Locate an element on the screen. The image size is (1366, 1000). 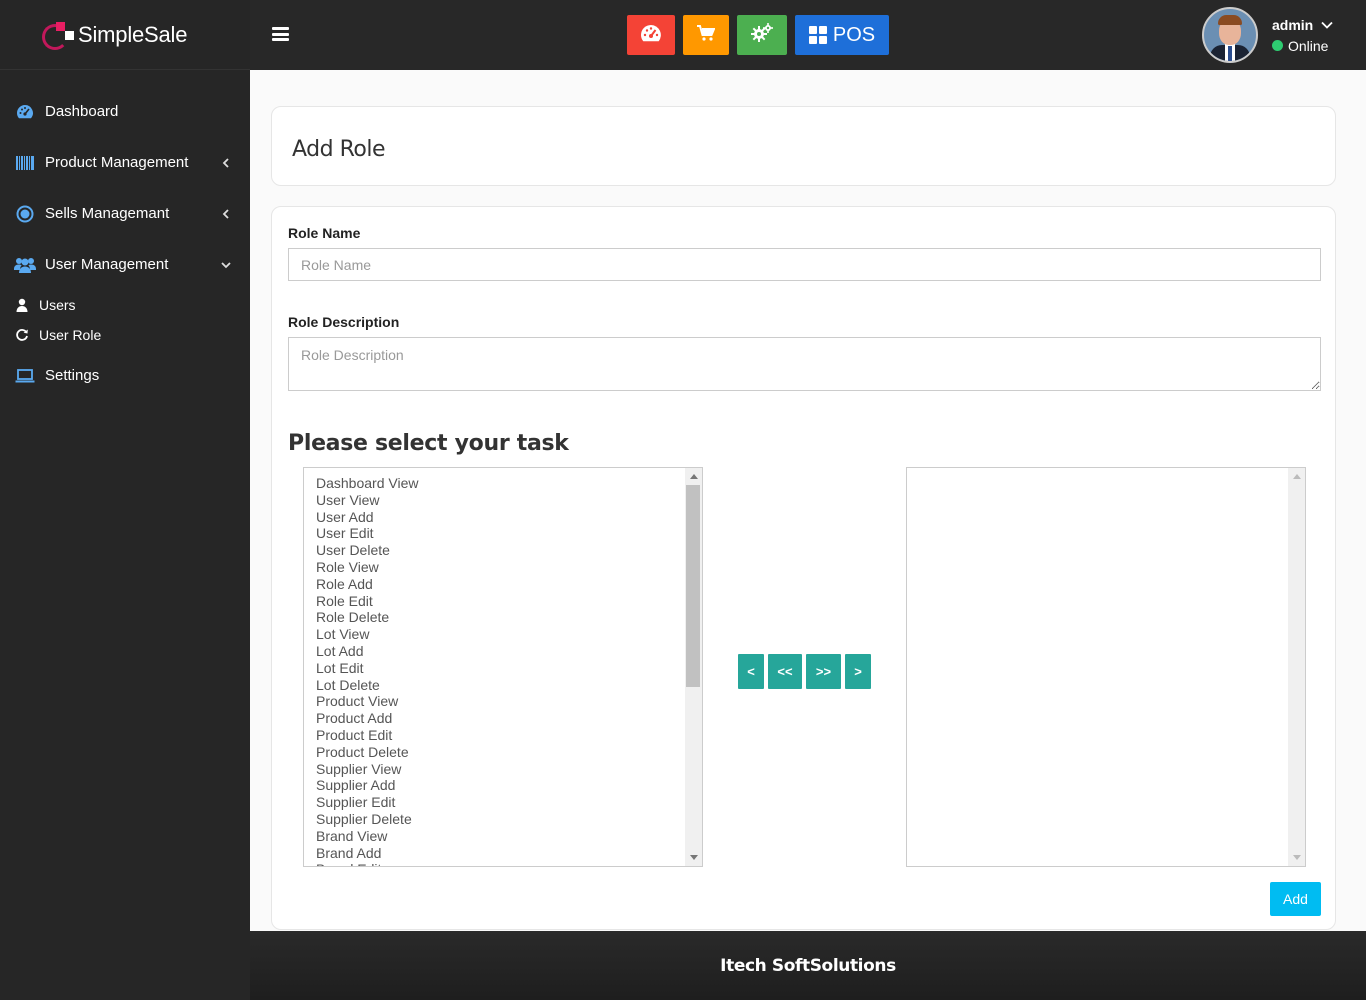
simplesale-logo-icon is located at coordinates (58, 35).